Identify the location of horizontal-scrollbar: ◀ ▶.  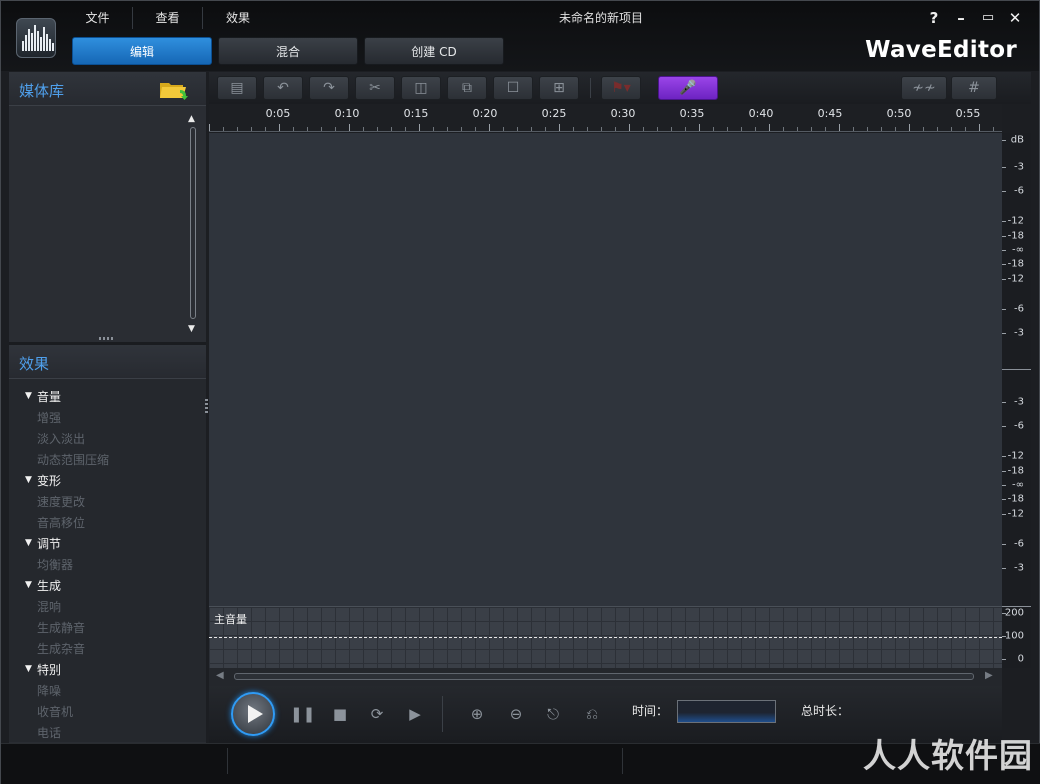
(605, 677).